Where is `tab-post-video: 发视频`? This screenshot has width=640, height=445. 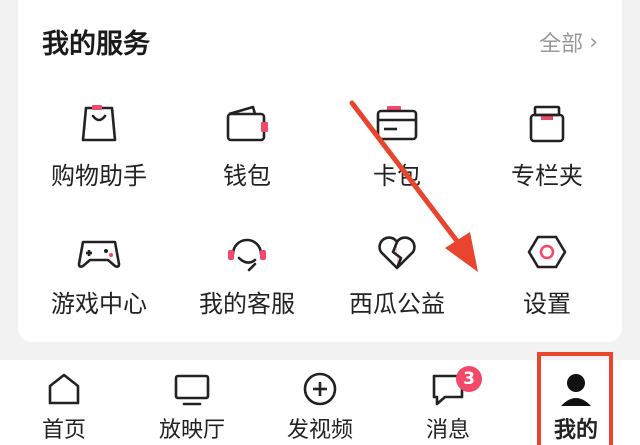
tab-post-video: 发视频 is located at coordinates (320, 402).